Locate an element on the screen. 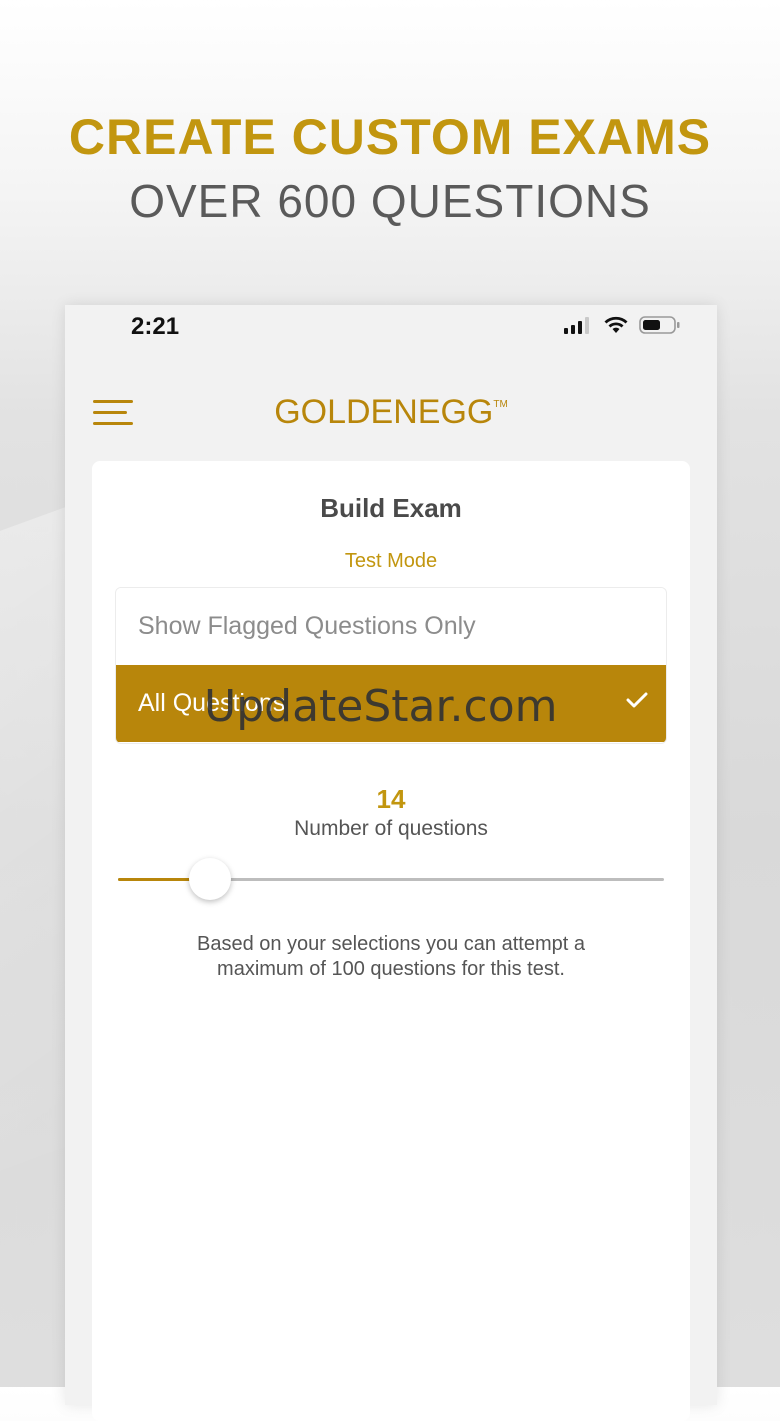  trademark-mark: TM is located at coordinates (500, 404).